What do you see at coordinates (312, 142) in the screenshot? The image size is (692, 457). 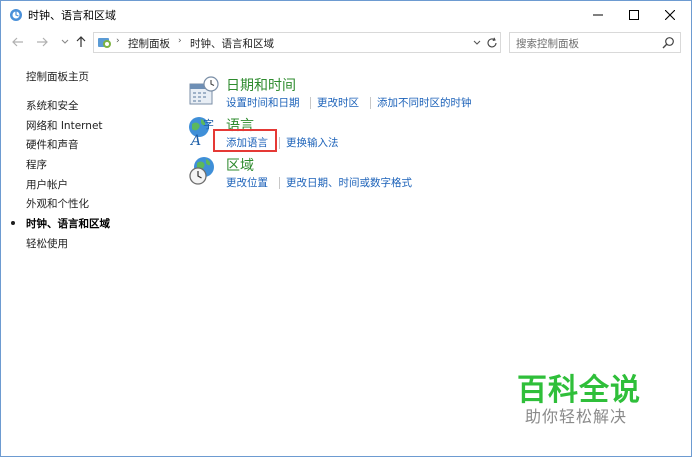 I see `link-change-input-method: 更换输入法` at bounding box center [312, 142].